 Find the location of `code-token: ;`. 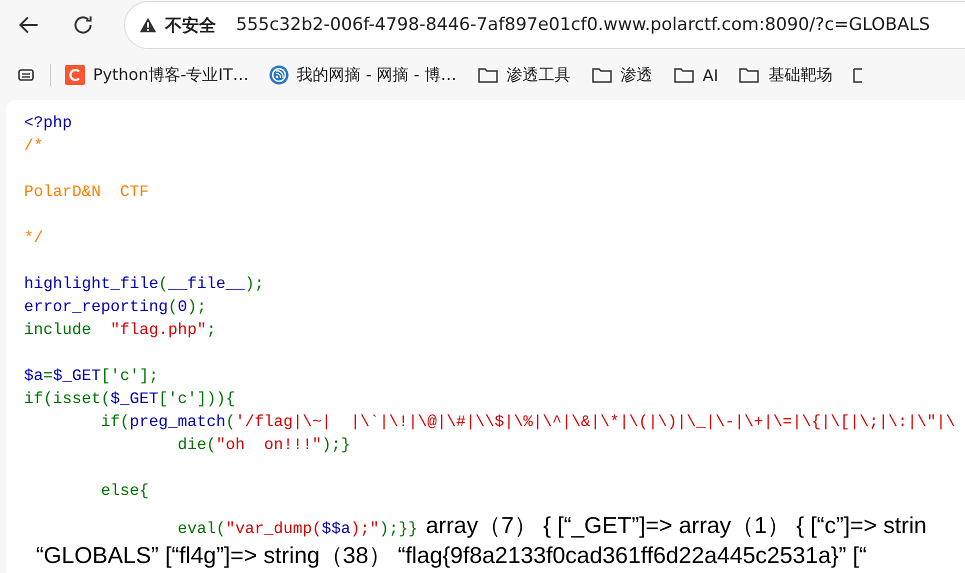

code-token: ; is located at coordinates (211, 330).